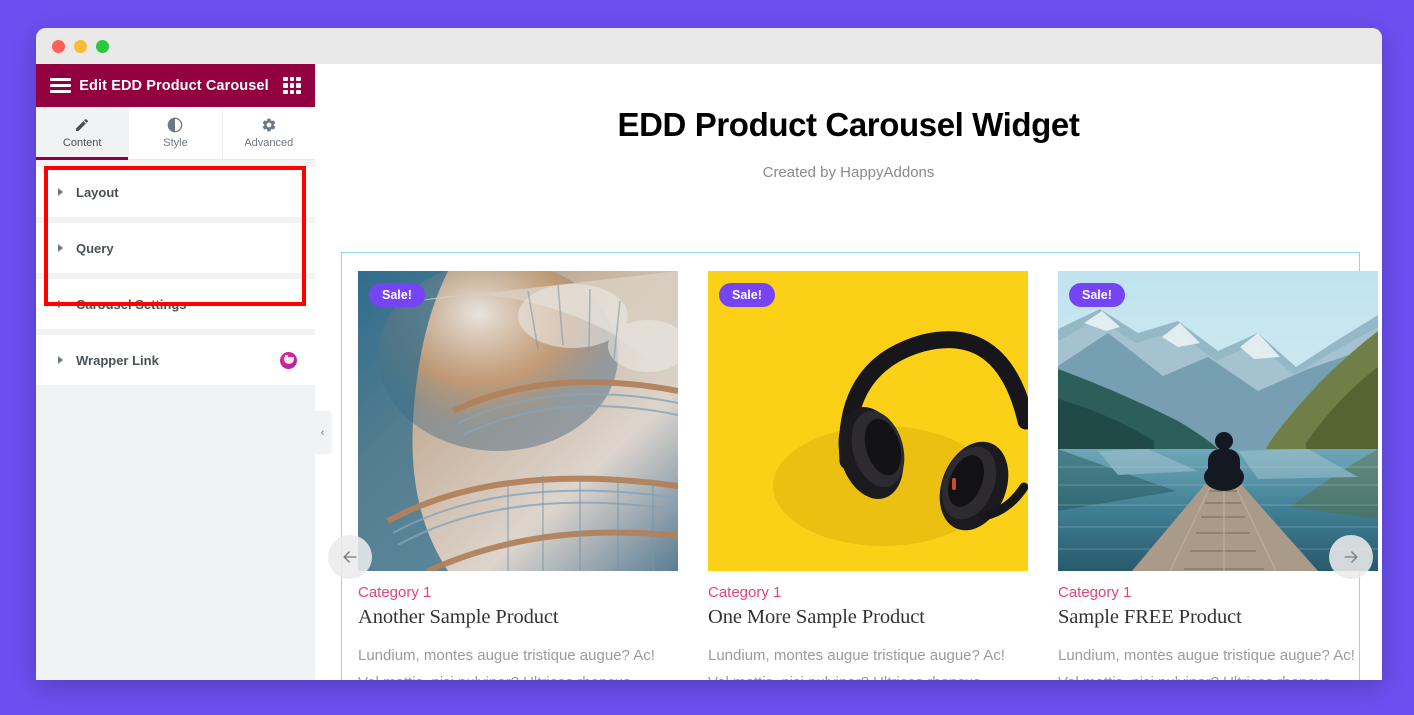 The image size is (1414, 715). I want to click on section-wrapper-link: Wrapper Link, so click(175, 360).